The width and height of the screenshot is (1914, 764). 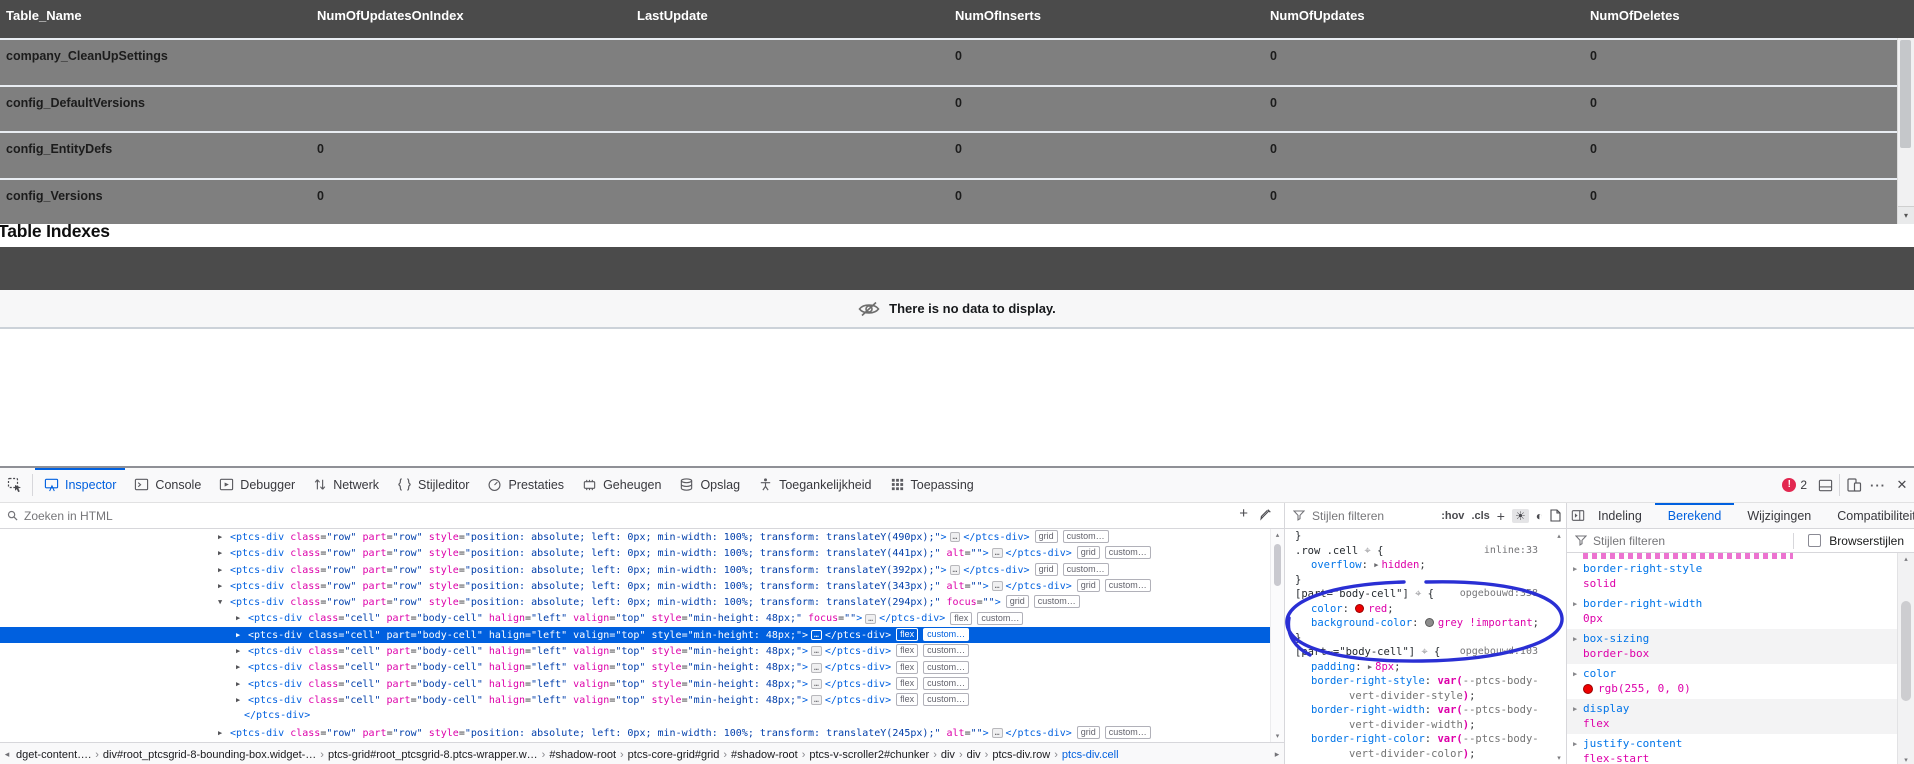 I want to click on rules-filter-input: Stijlen filteren, so click(x=1373, y=516).